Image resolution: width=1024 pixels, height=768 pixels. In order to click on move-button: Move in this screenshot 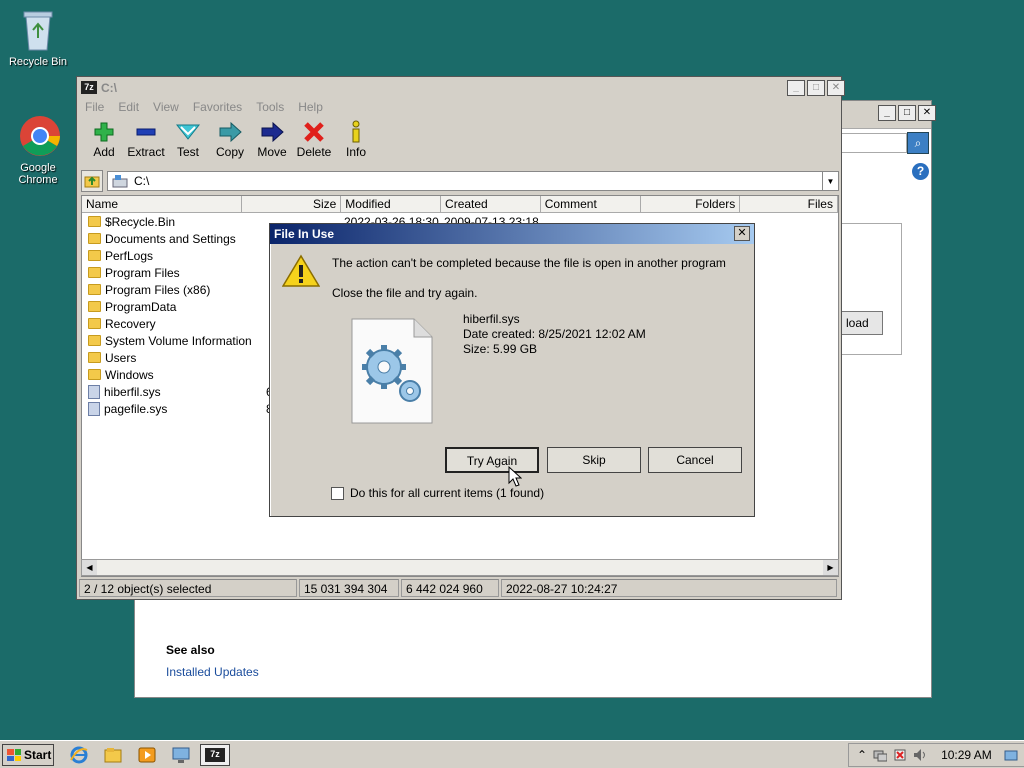, I will do `click(272, 141)`.